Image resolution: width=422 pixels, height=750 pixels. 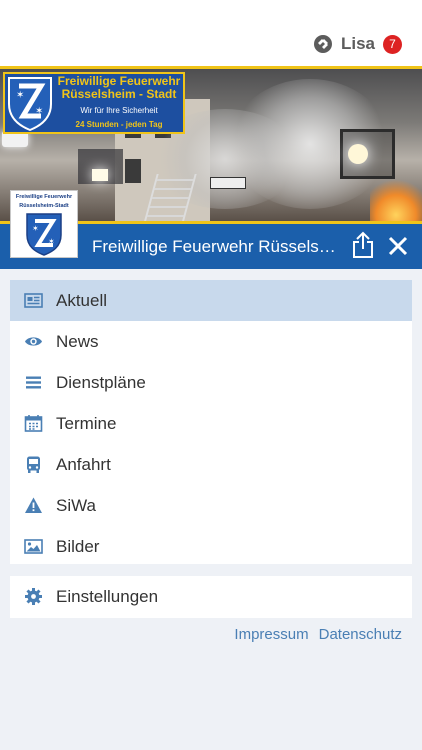 I want to click on menu-item-news: News, so click(x=211, y=341).